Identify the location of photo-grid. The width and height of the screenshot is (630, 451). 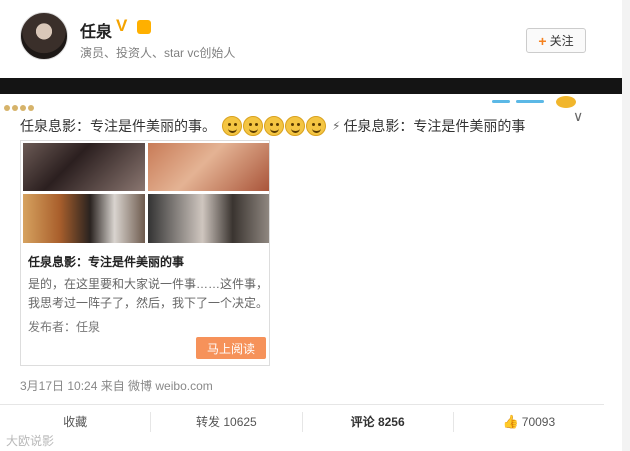
(146, 193).